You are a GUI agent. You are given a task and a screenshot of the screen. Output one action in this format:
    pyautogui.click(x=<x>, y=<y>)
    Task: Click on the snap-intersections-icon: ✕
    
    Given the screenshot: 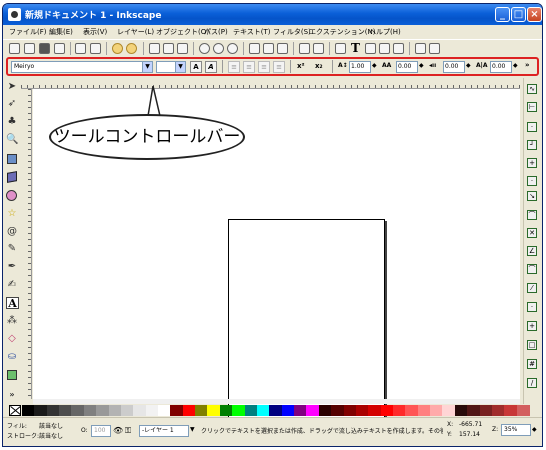 What is the action you would take?
    pyautogui.click(x=532, y=233)
    